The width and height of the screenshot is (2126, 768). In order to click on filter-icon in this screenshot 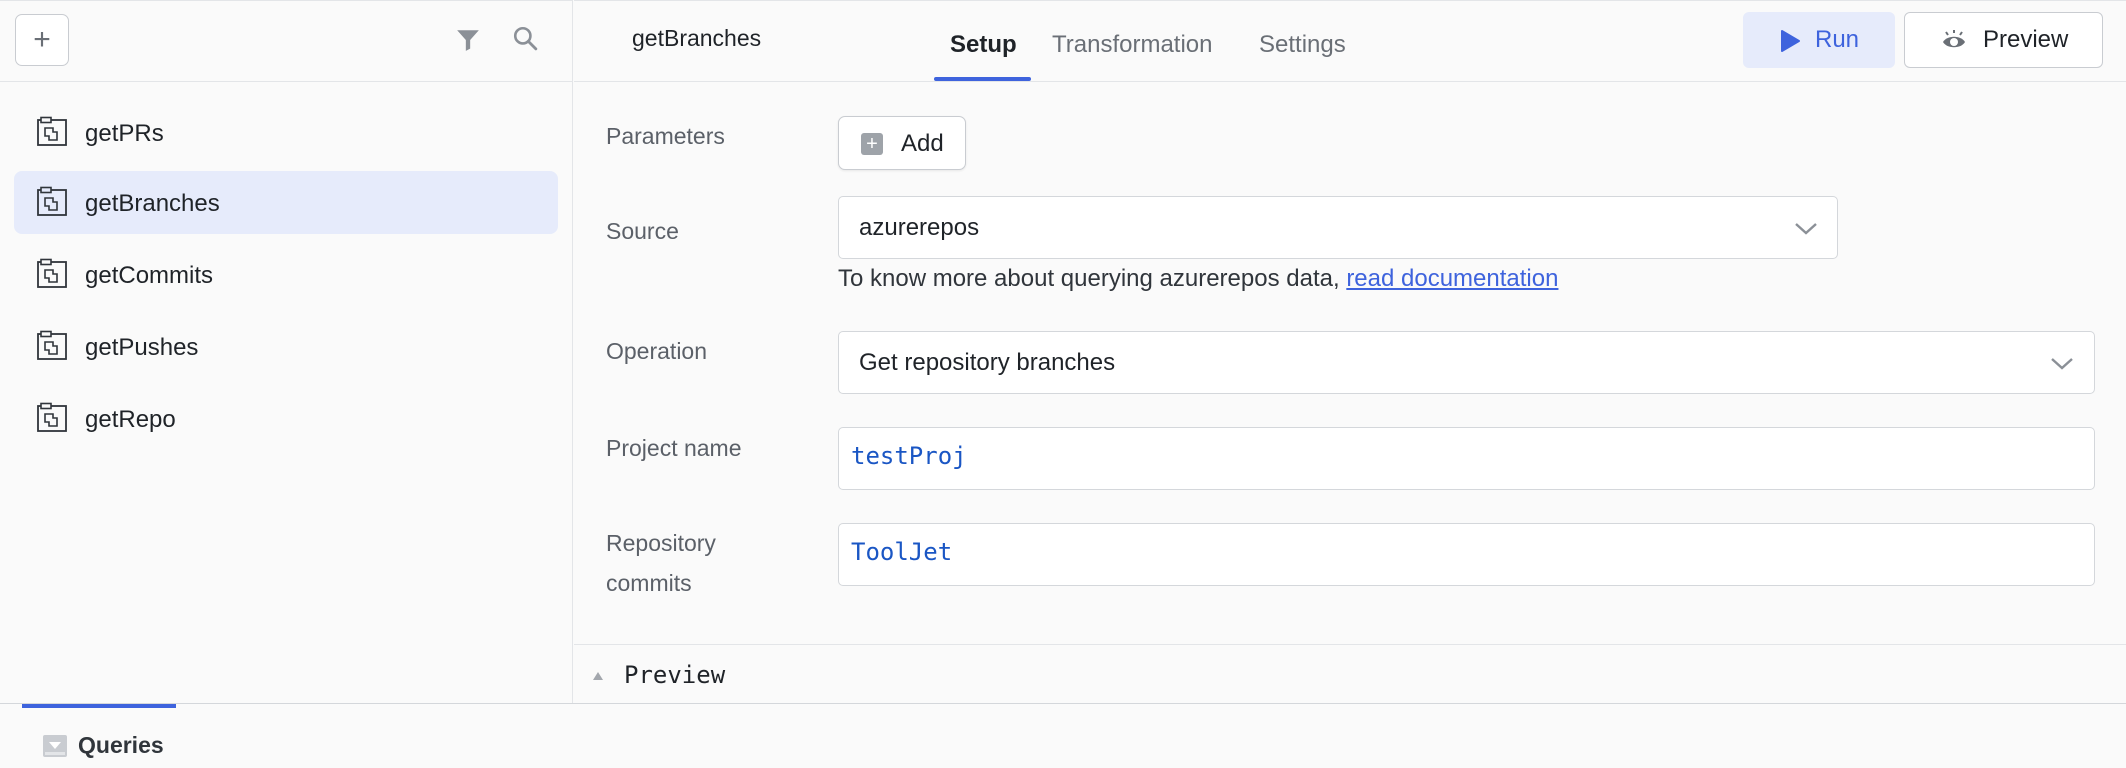, I will do `click(468, 40)`.